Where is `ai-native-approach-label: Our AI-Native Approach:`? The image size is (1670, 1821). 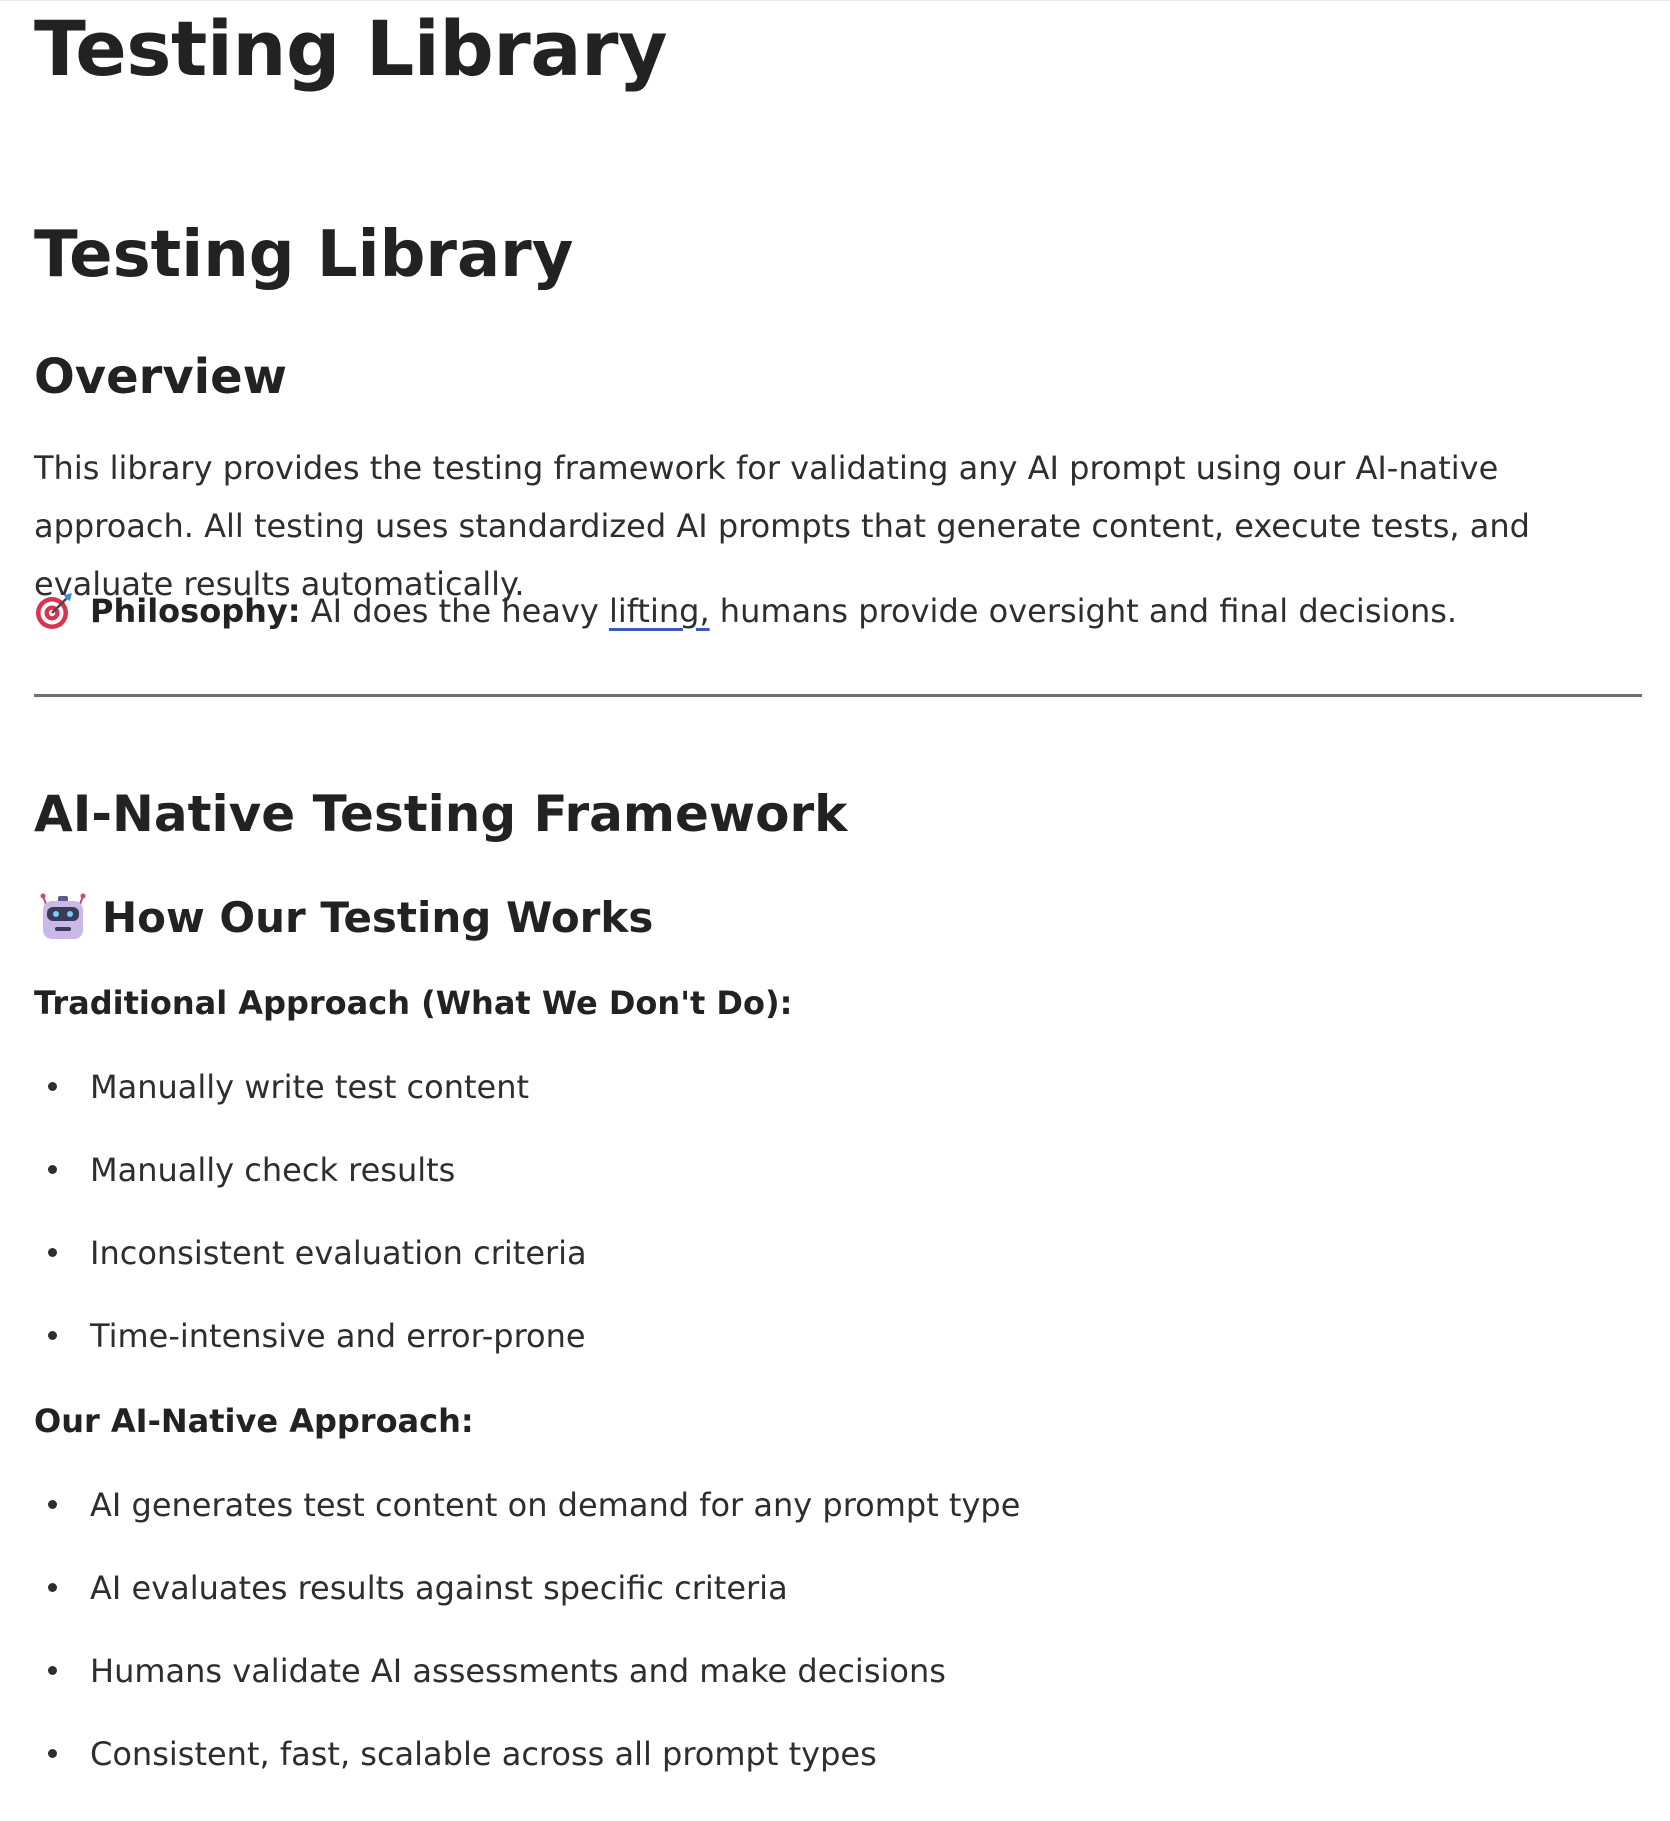
ai-native-approach-label: Our AI-Native Approach: is located at coordinates (254, 1421).